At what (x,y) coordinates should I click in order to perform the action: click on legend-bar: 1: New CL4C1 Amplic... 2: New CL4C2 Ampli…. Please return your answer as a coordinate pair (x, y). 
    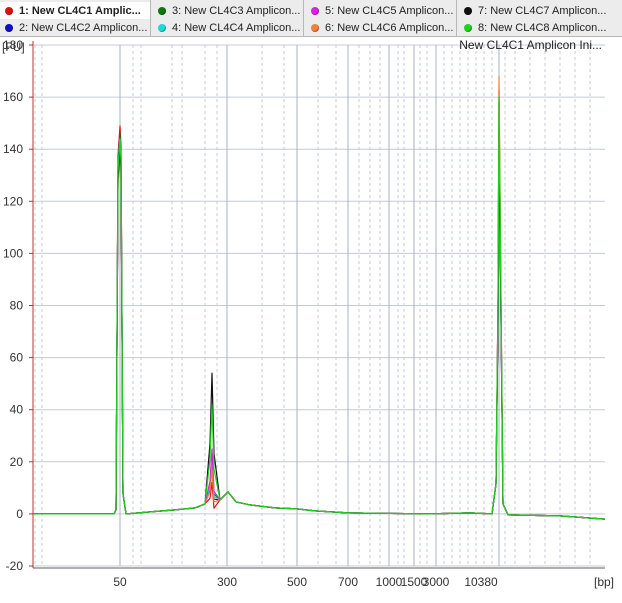
    Looking at the image, I should click on (311, 18).